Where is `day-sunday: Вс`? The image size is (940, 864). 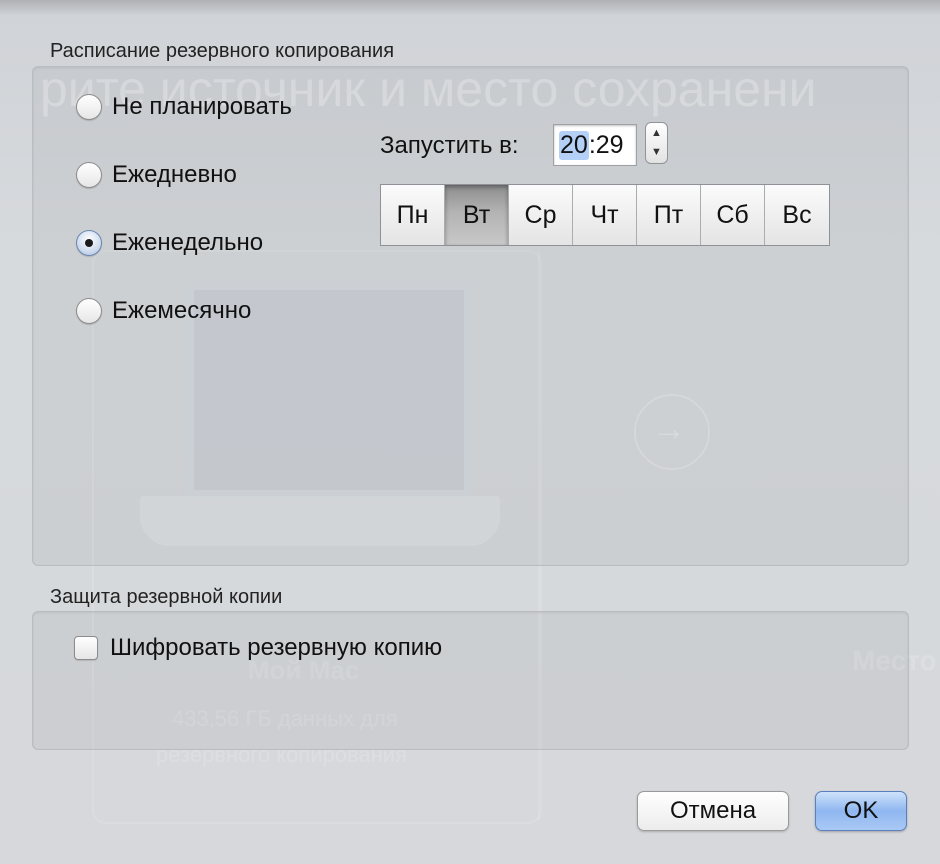 day-sunday: Вс is located at coordinates (797, 215).